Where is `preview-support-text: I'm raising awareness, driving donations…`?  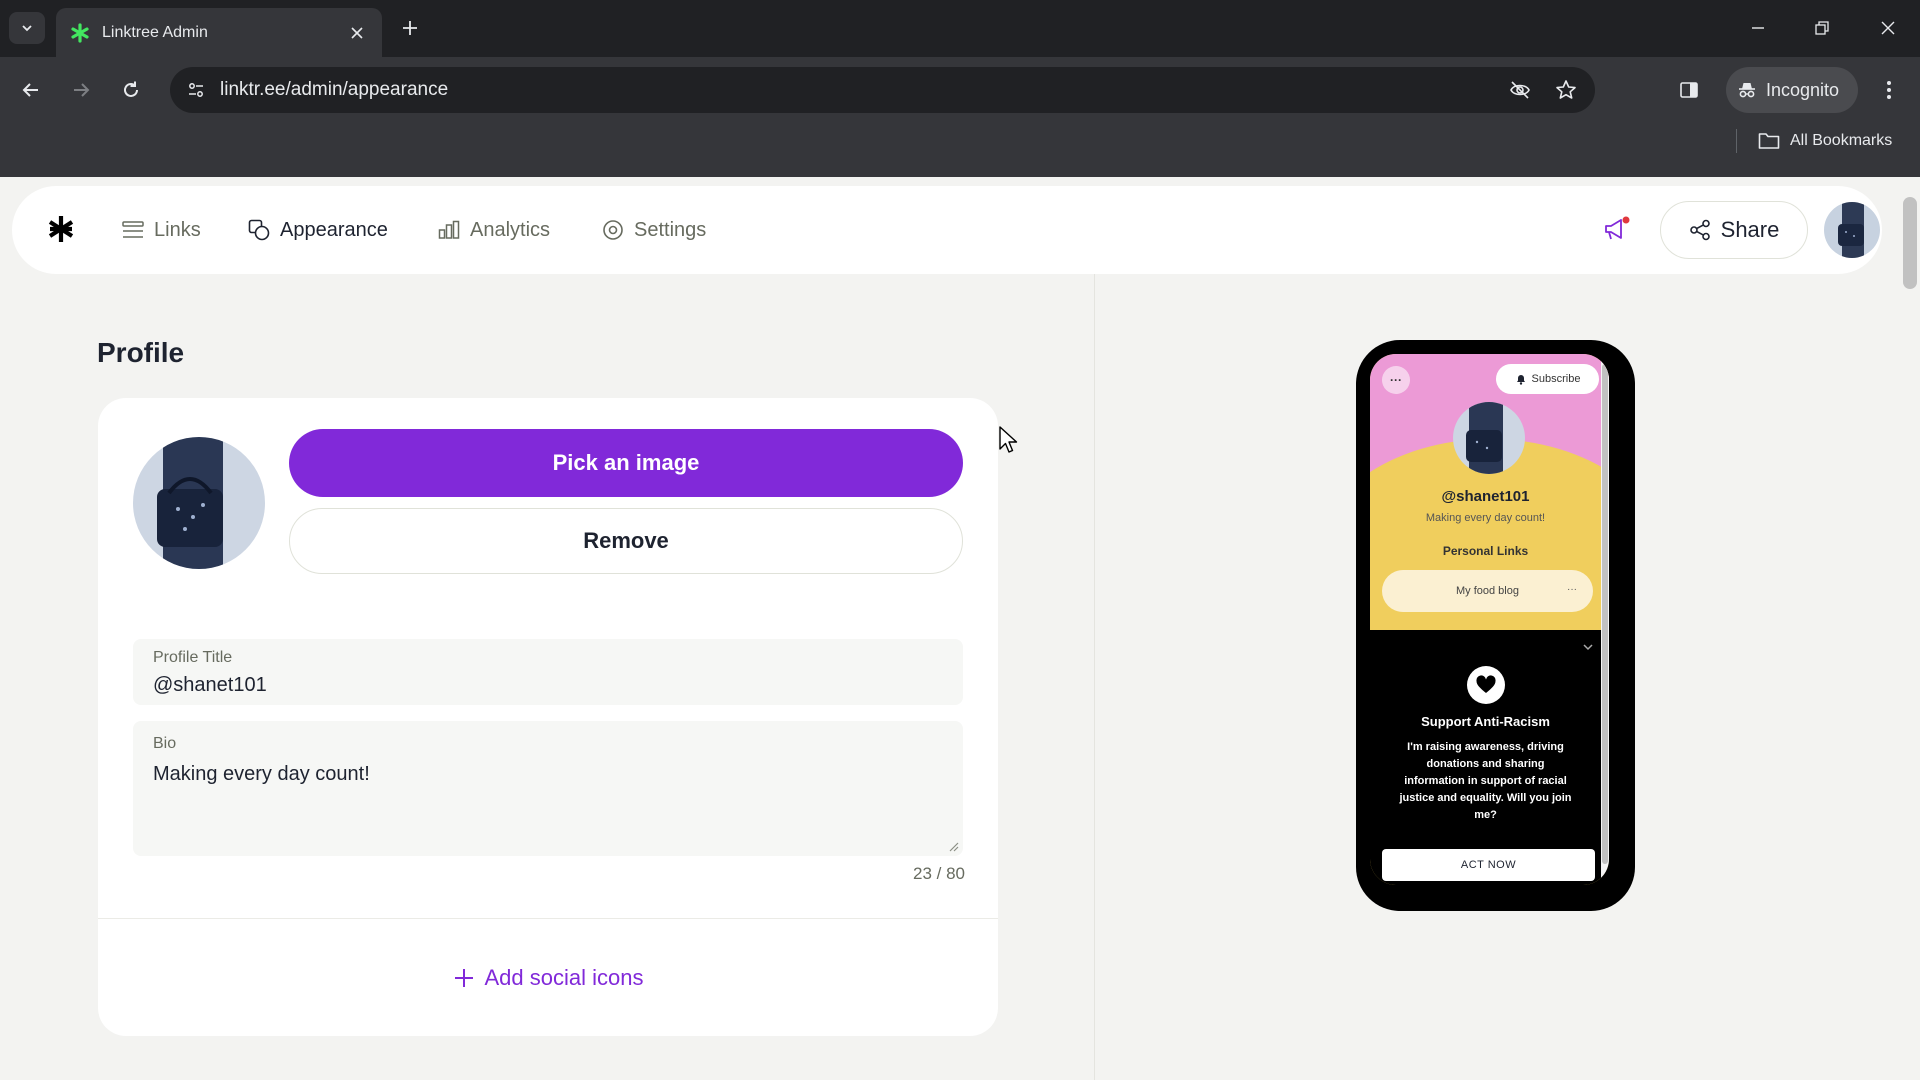 preview-support-text: I'm raising awareness, driving donations… is located at coordinates (1485, 781).